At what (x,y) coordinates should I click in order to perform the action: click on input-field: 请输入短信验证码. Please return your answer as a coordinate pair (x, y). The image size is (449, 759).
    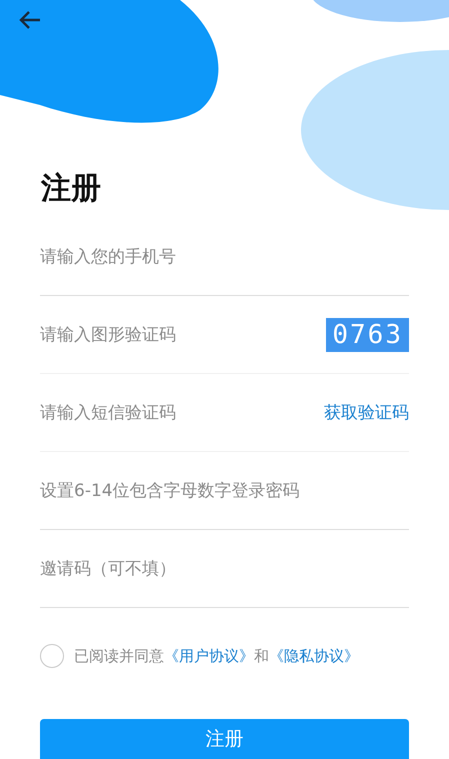
    Looking at the image, I should click on (182, 413).